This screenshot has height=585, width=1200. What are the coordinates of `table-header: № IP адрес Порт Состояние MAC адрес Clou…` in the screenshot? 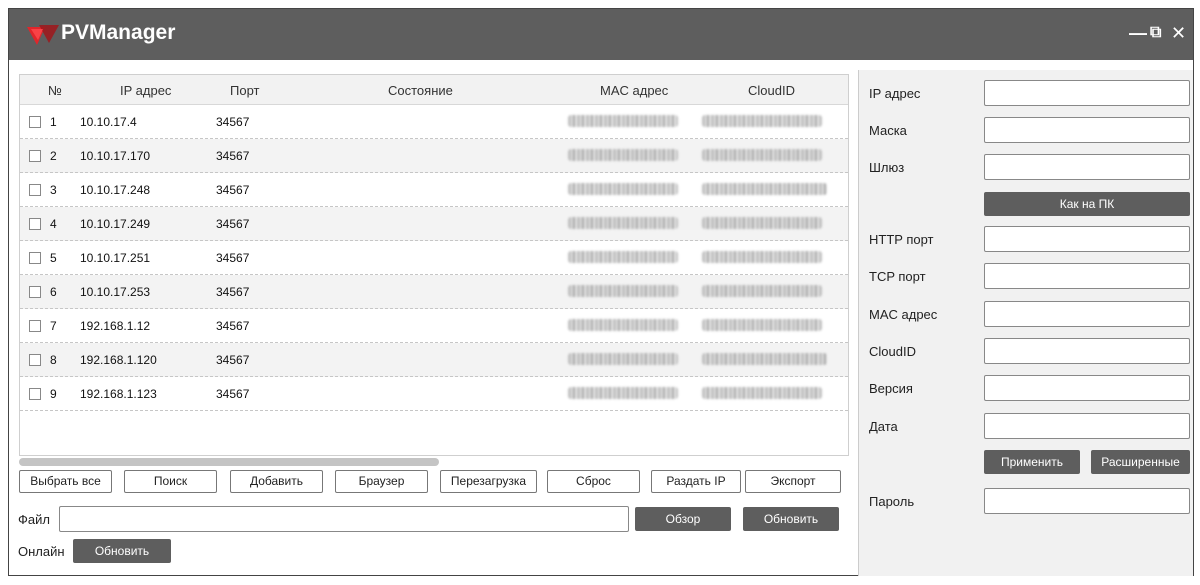 It's located at (434, 90).